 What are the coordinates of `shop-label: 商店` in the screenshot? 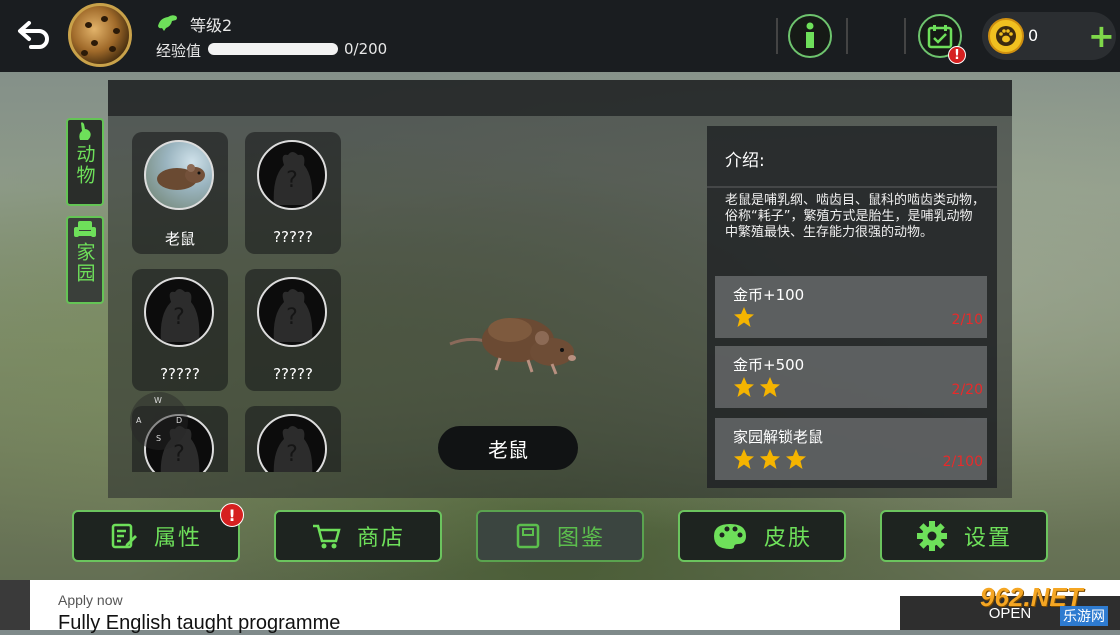 It's located at (380, 538).